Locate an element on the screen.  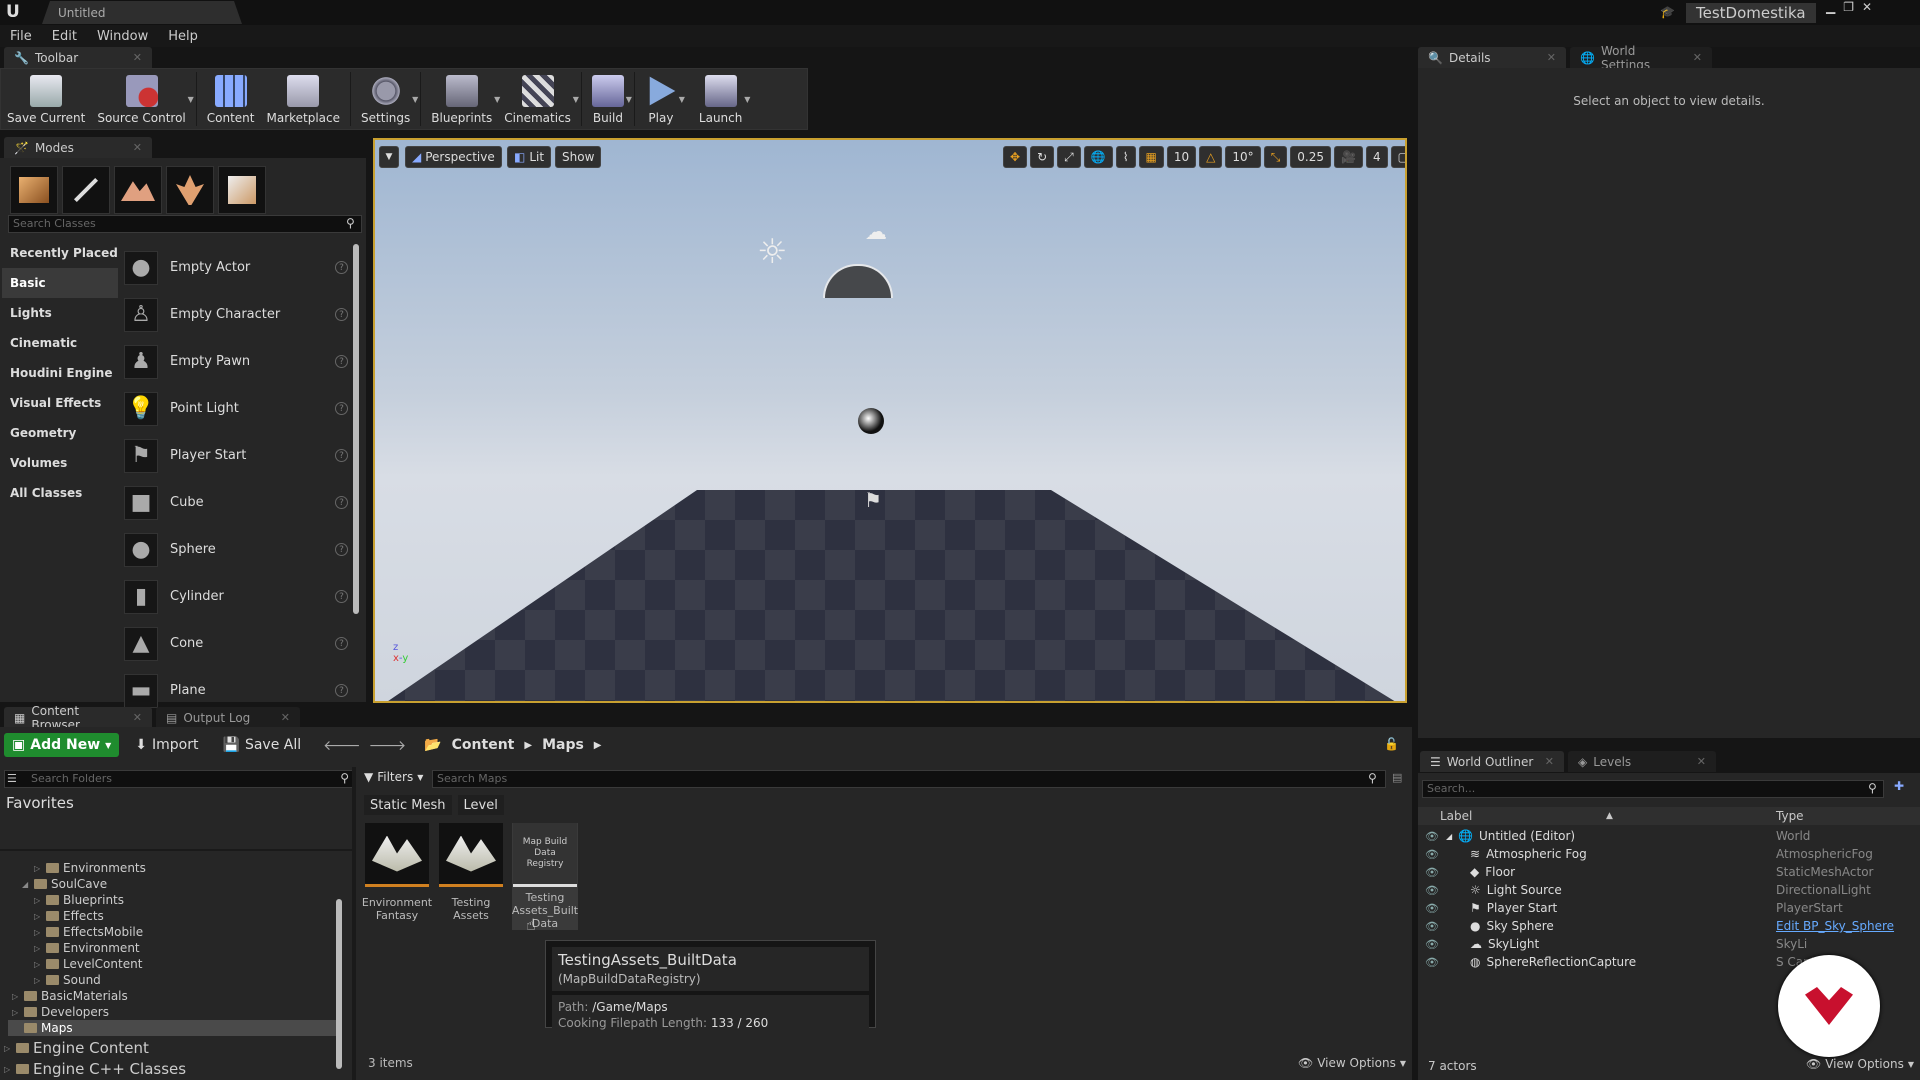
chevron-right-icon: ▶ is located at coordinates (528, 745).